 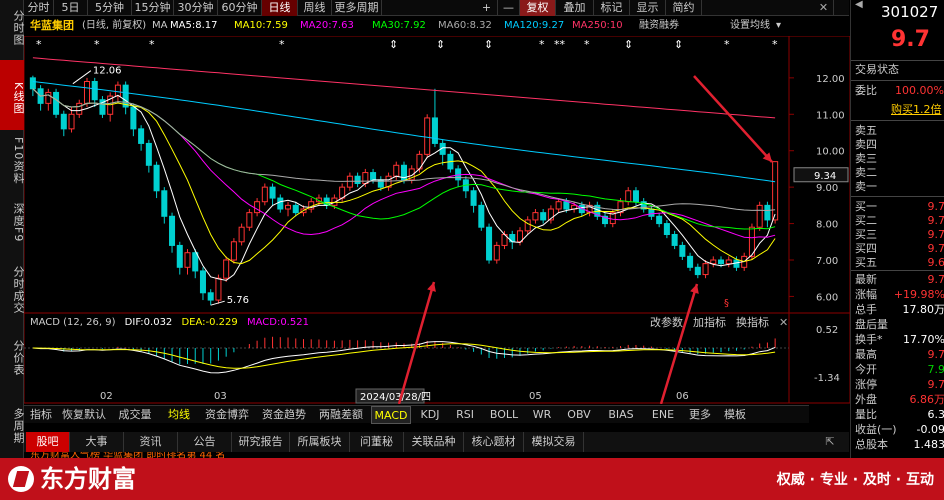 What do you see at coordinates (240, 8) in the screenshot?
I see `period-button-5: 60分钟` at bounding box center [240, 8].